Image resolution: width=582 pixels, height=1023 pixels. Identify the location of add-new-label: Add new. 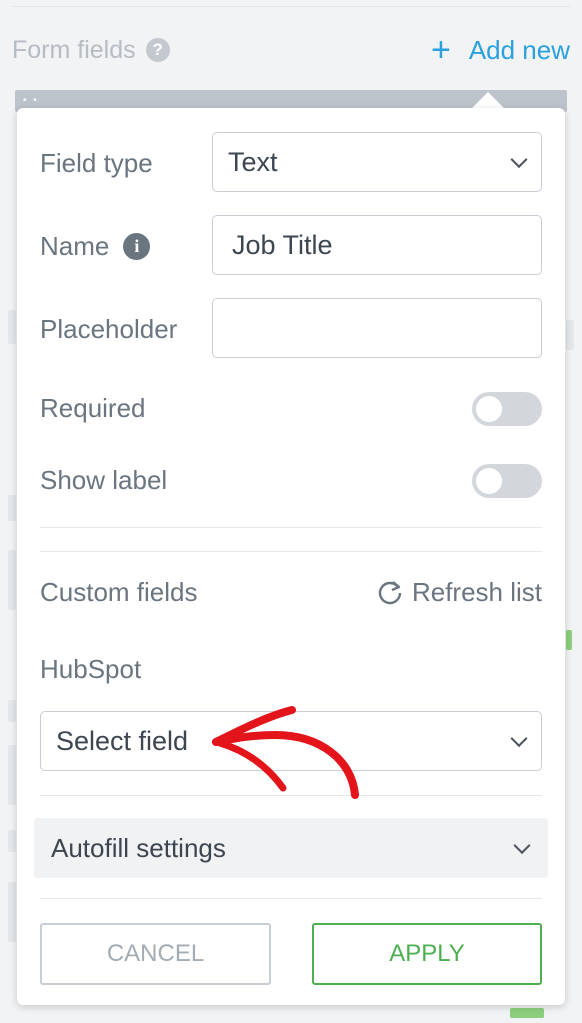
(519, 49).